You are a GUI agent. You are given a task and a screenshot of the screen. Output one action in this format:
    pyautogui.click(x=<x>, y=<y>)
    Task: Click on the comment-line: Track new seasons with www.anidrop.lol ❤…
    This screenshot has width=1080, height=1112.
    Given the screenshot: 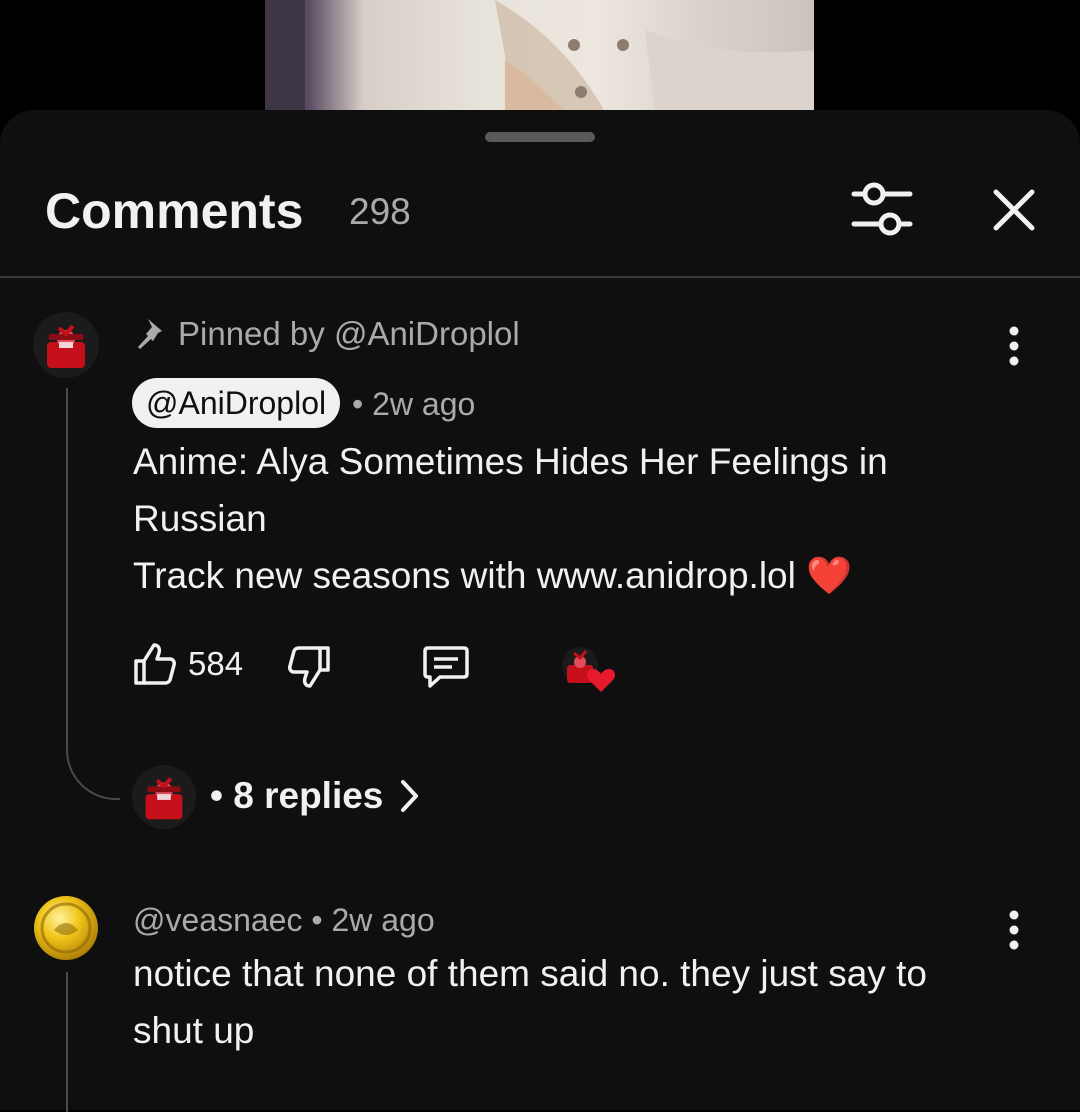 What is the action you would take?
    pyautogui.click(x=493, y=575)
    